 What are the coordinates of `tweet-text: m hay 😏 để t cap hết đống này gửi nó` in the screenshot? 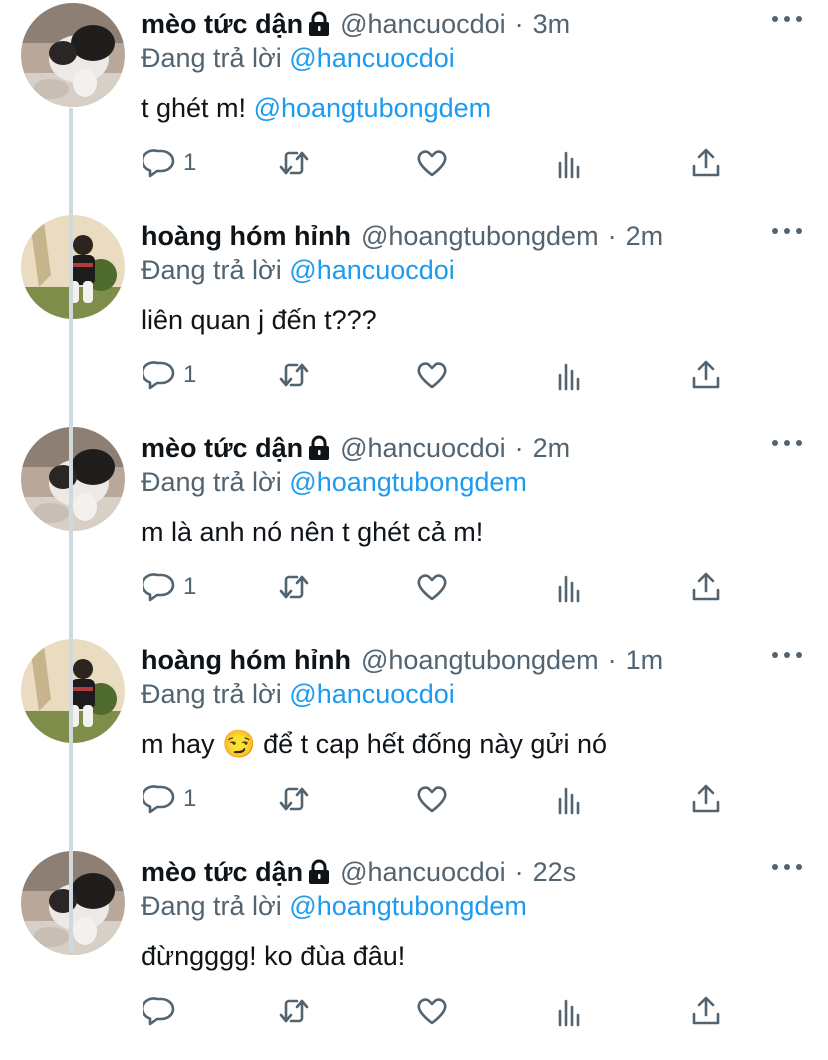 It's located at (374, 744).